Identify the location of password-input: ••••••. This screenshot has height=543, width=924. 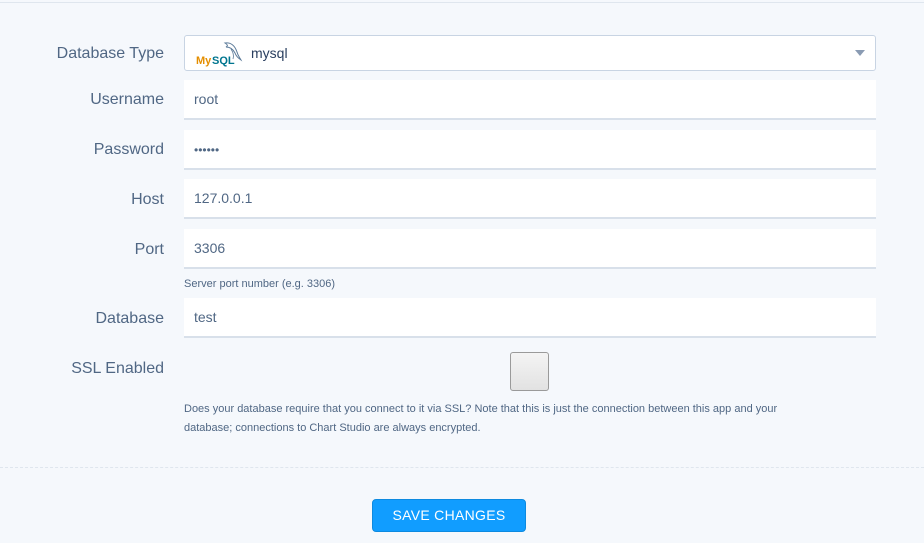
(530, 150).